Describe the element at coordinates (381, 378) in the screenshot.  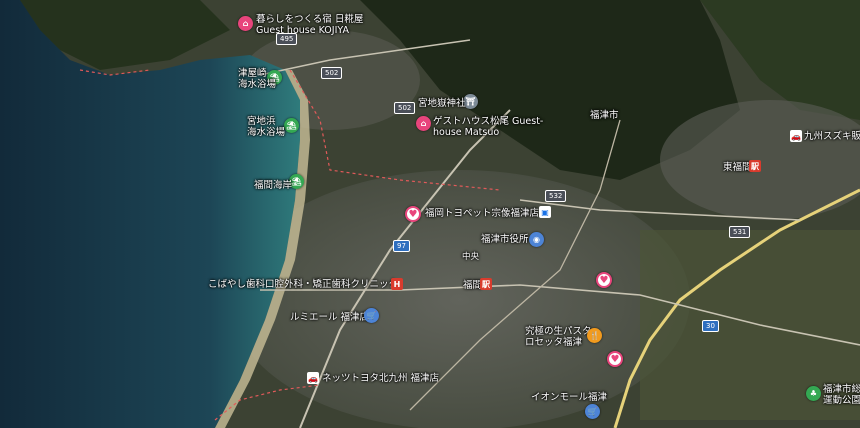
I see `netz-toyota-label: ネッツトヨタ北九州 福津店` at that location.